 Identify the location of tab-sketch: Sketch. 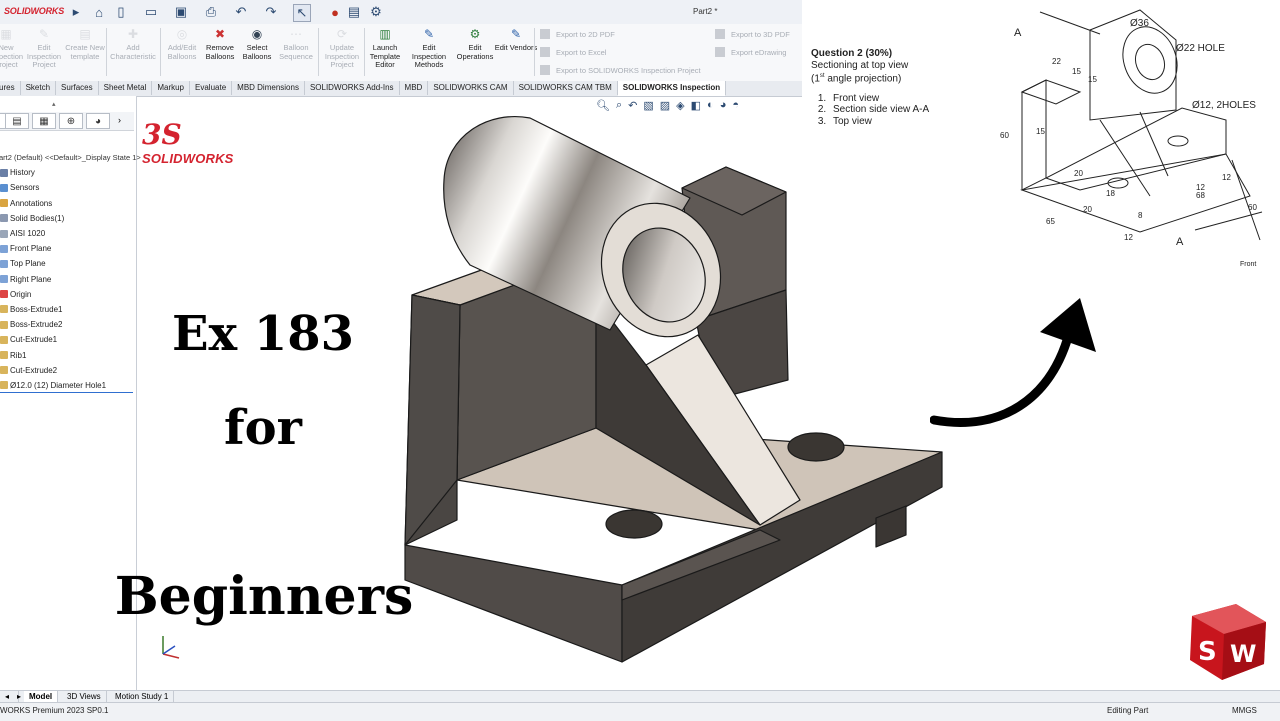
(39, 88).